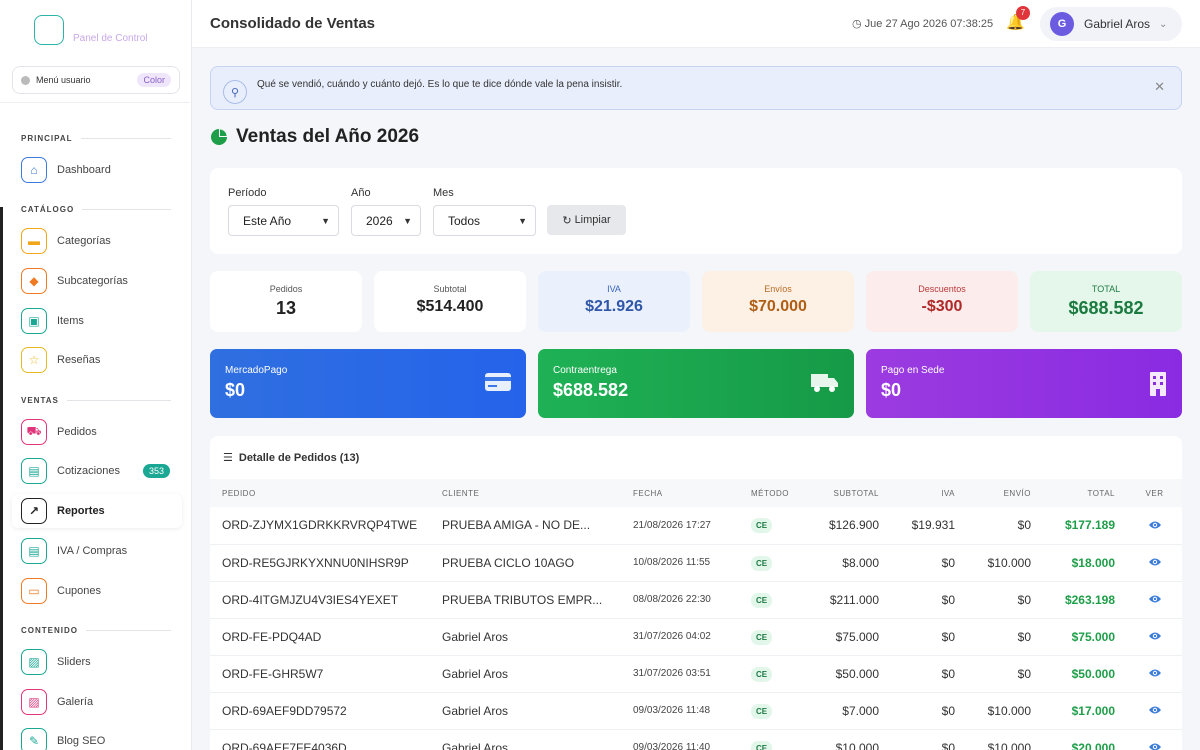 The height and width of the screenshot is (750, 1200). Describe the element at coordinates (386, 220) in the screenshot. I see `anio-select: 2026 ▼` at that location.